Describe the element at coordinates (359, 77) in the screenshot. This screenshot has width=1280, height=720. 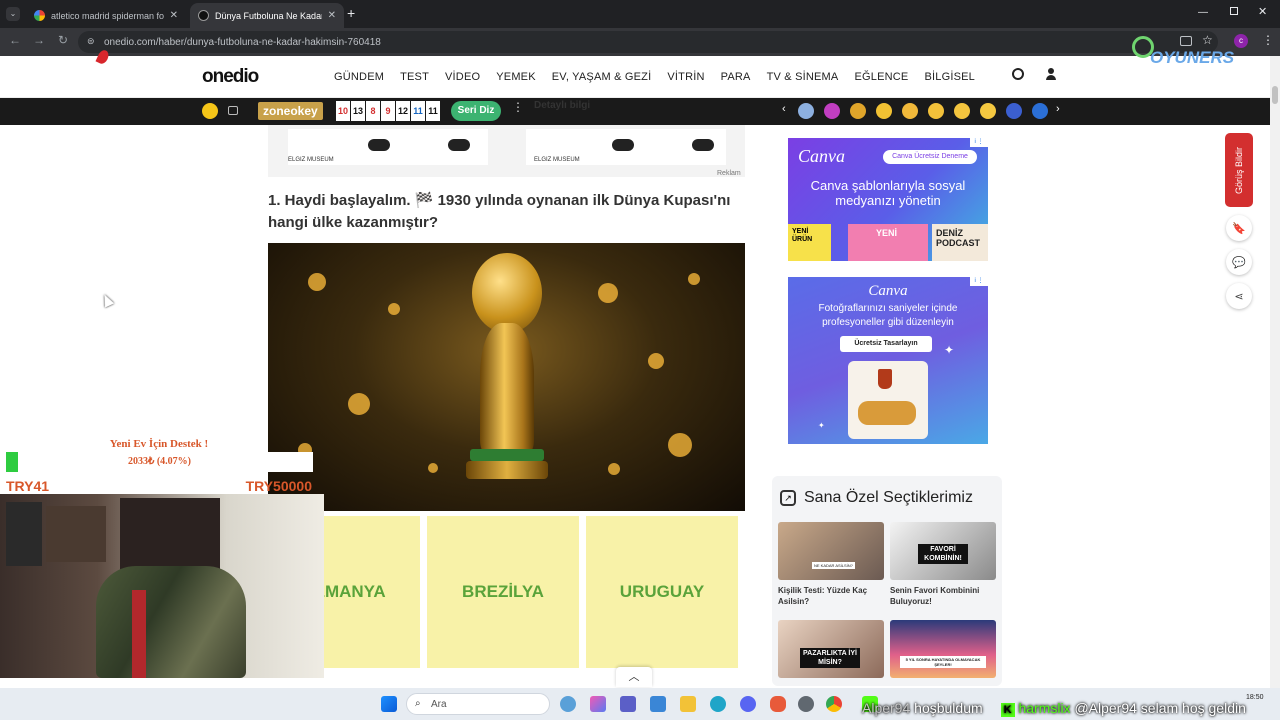
I see `nav-item: GÜNDEM` at that location.